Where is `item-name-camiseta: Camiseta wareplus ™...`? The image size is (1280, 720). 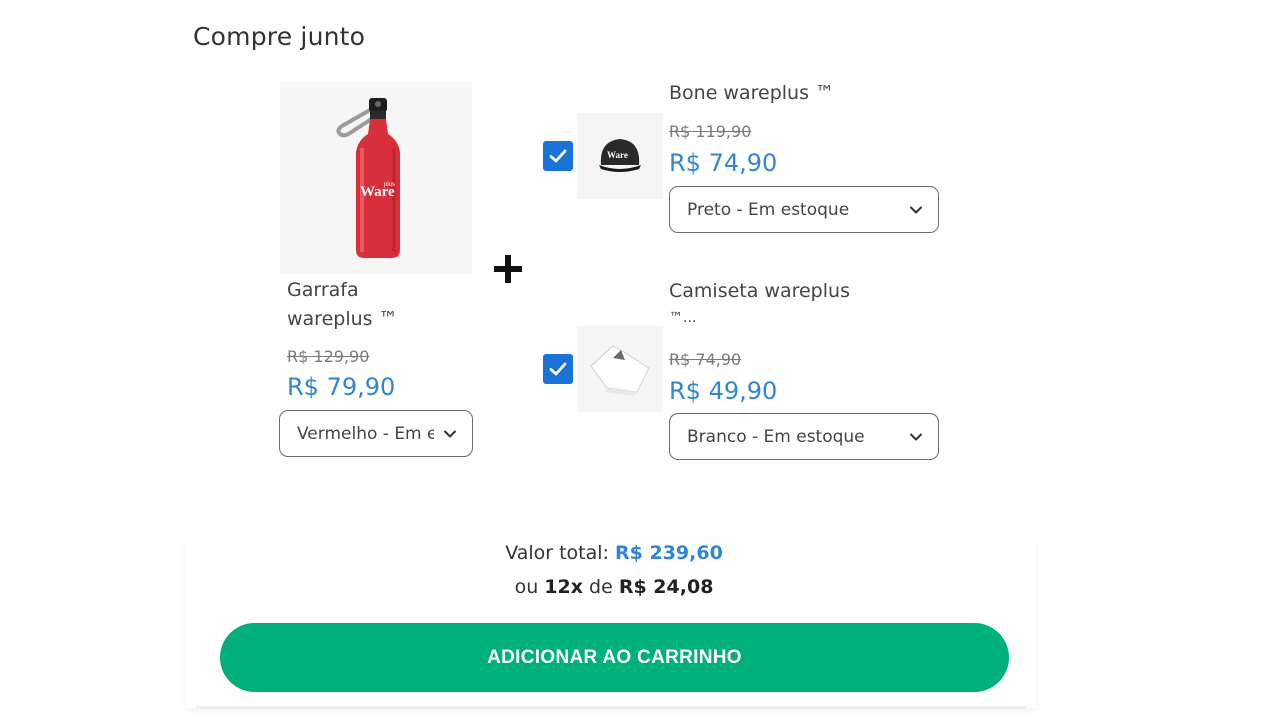
item-name-camiseta: Camiseta wareplus ™... is located at coordinates (759, 302).